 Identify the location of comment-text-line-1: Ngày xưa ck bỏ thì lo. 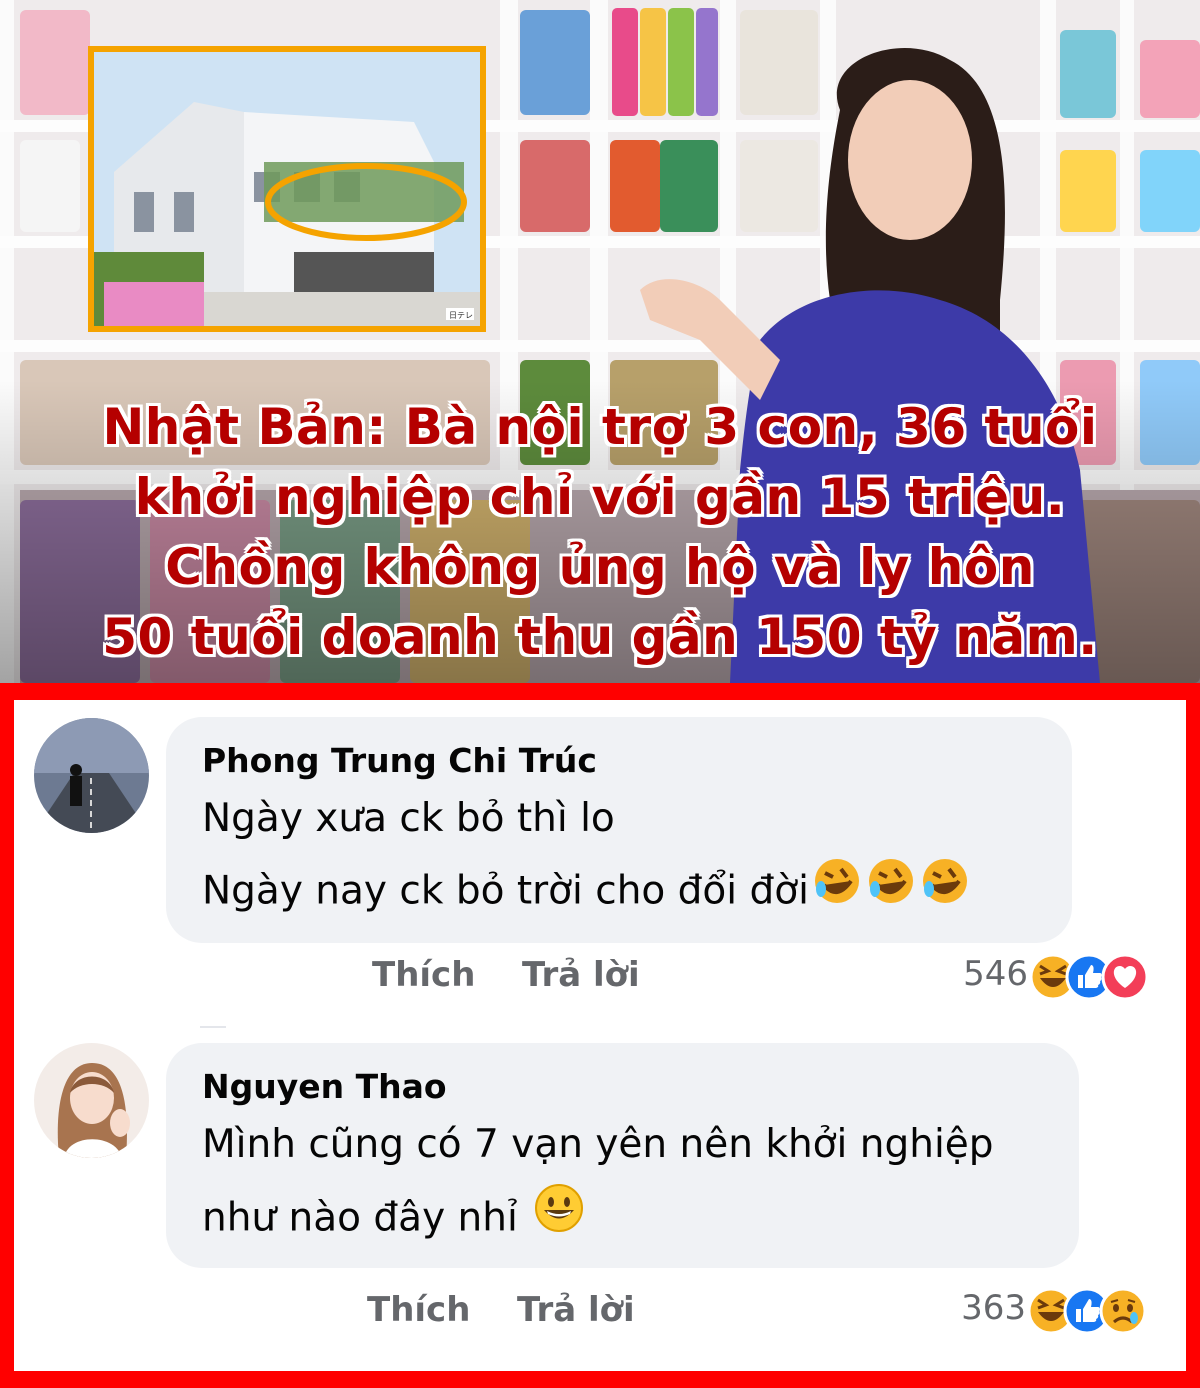
(408, 818).